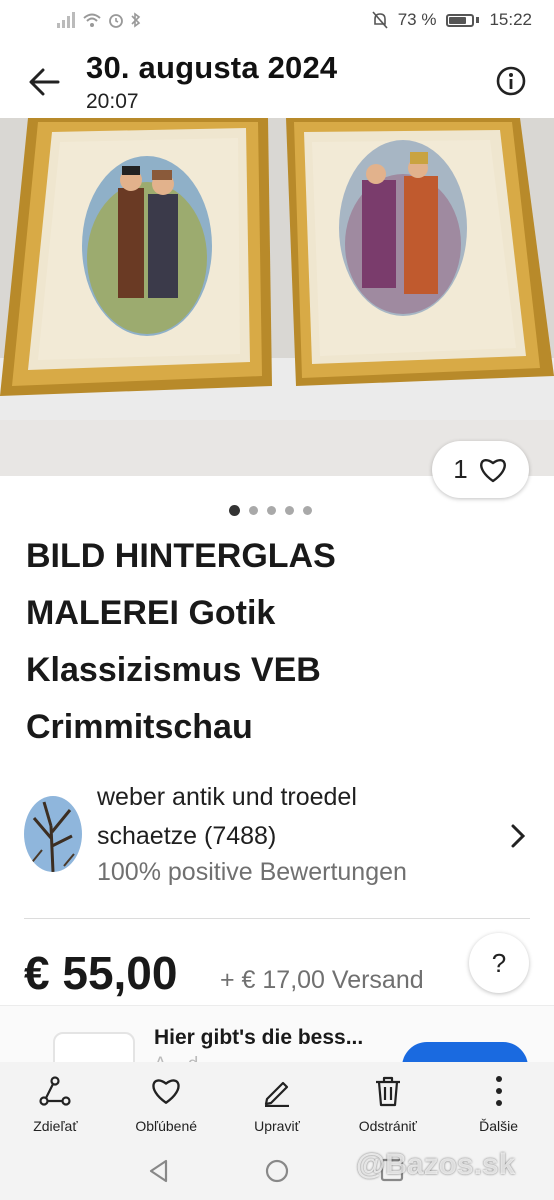 Image resolution: width=554 pixels, height=1200 pixels. I want to click on delete-button: Odstrániť, so click(387, 1102).